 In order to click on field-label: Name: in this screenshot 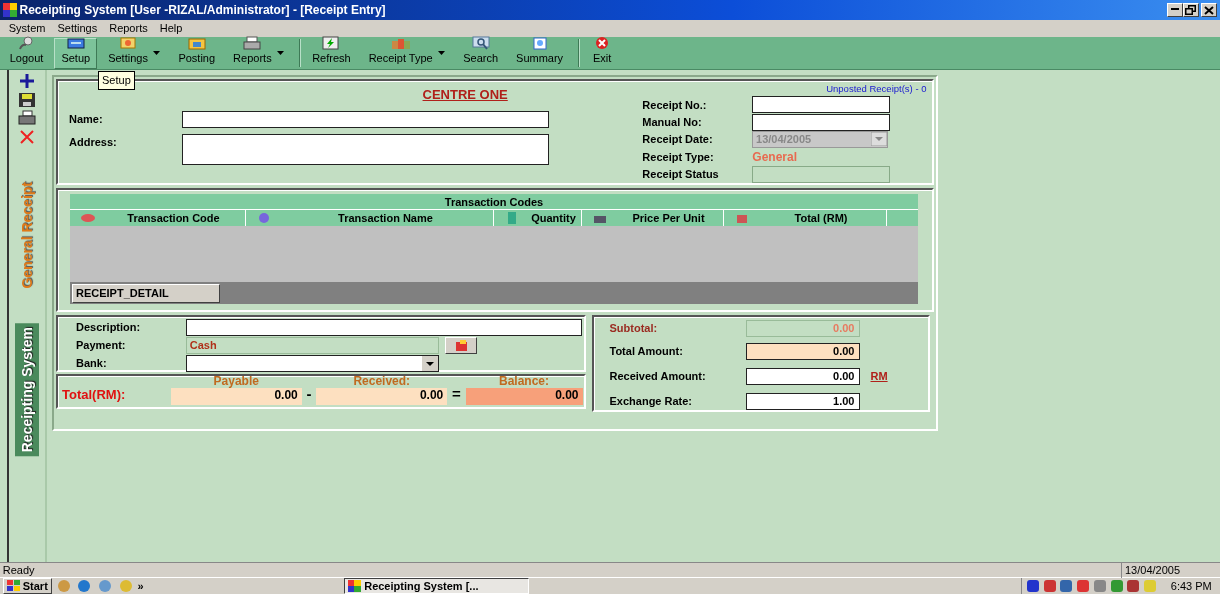, I will do `click(86, 119)`.